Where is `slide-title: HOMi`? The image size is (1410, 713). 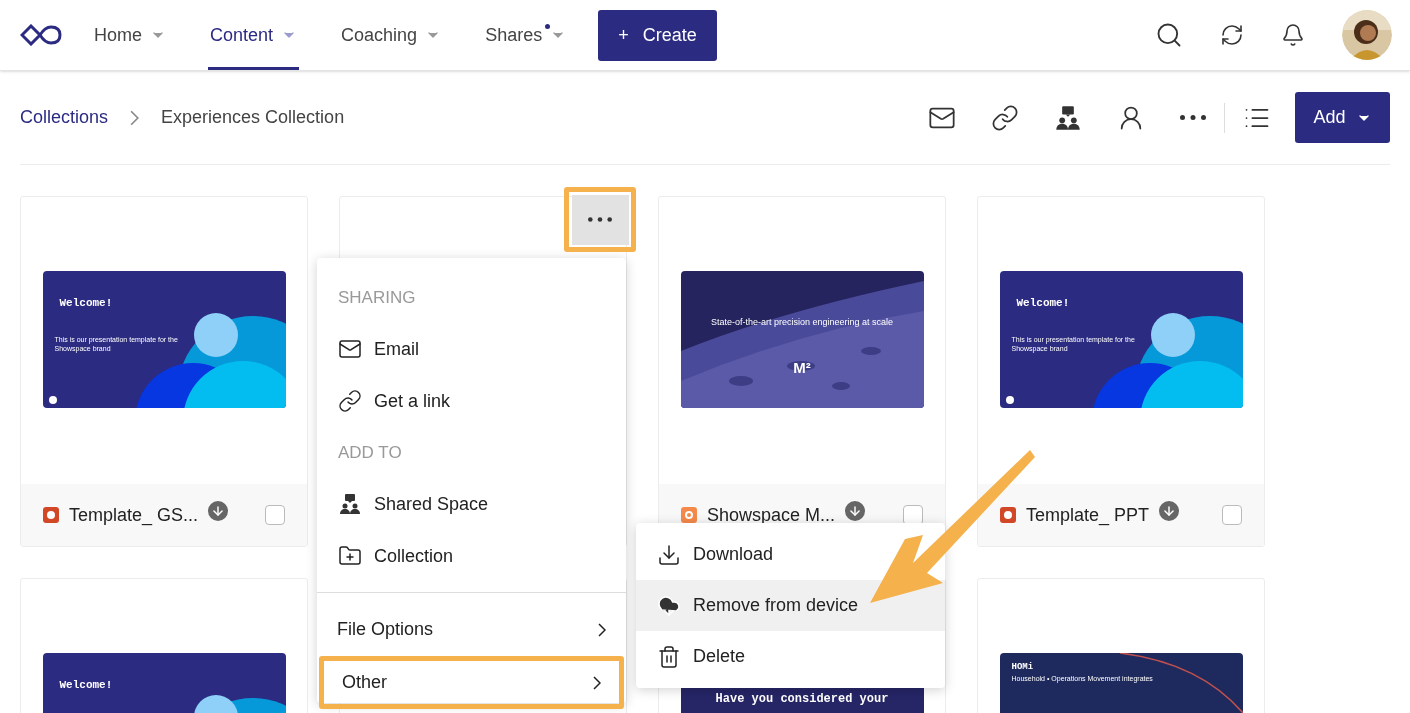
slide-title: HOMi is located at coordinates (1022, 667).